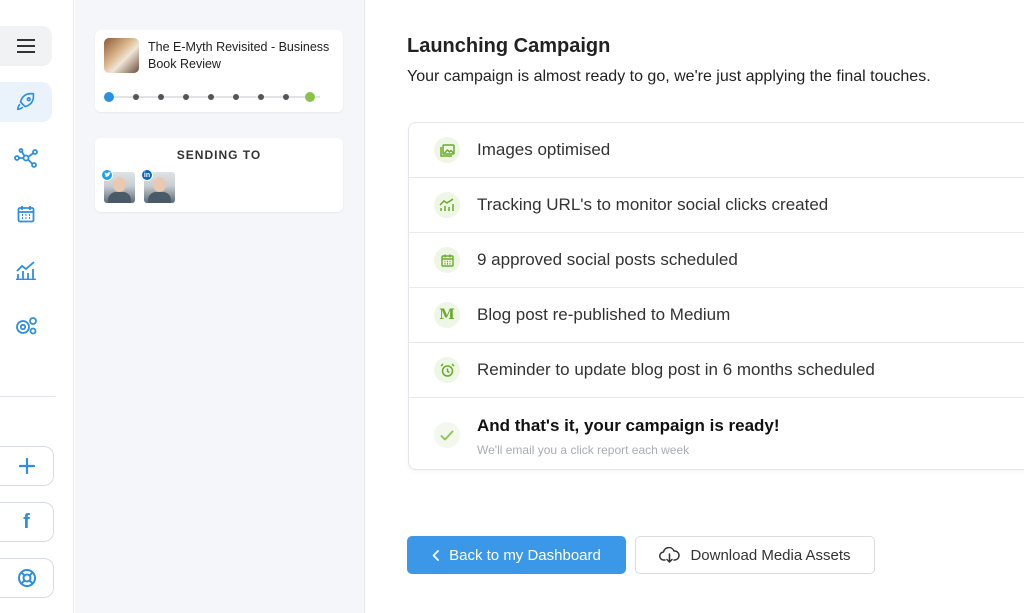  I want to click on facebook-button: f, so click(27, 522).